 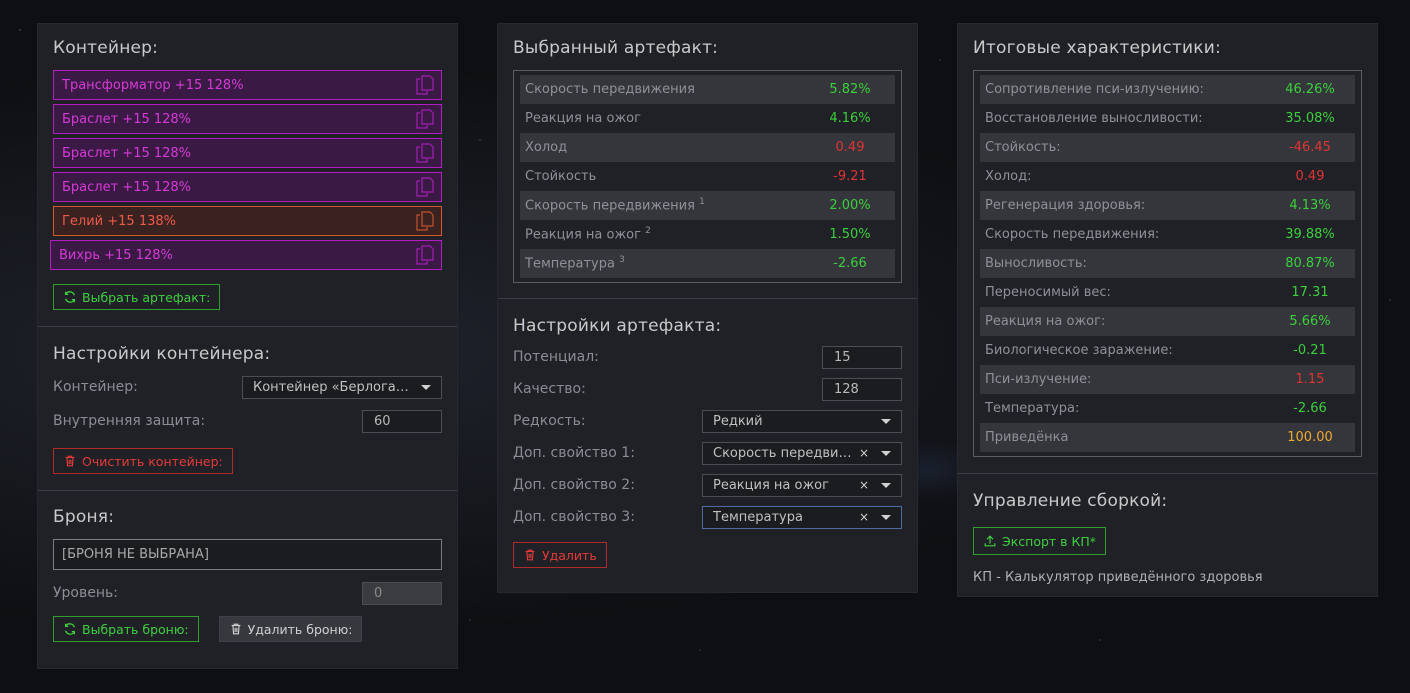 What do you see at coordinates (1167, 321) in the screenshot?
I see `stat-row: Реакция на ожог: 5.66%` at bounding box center [1167, 321].